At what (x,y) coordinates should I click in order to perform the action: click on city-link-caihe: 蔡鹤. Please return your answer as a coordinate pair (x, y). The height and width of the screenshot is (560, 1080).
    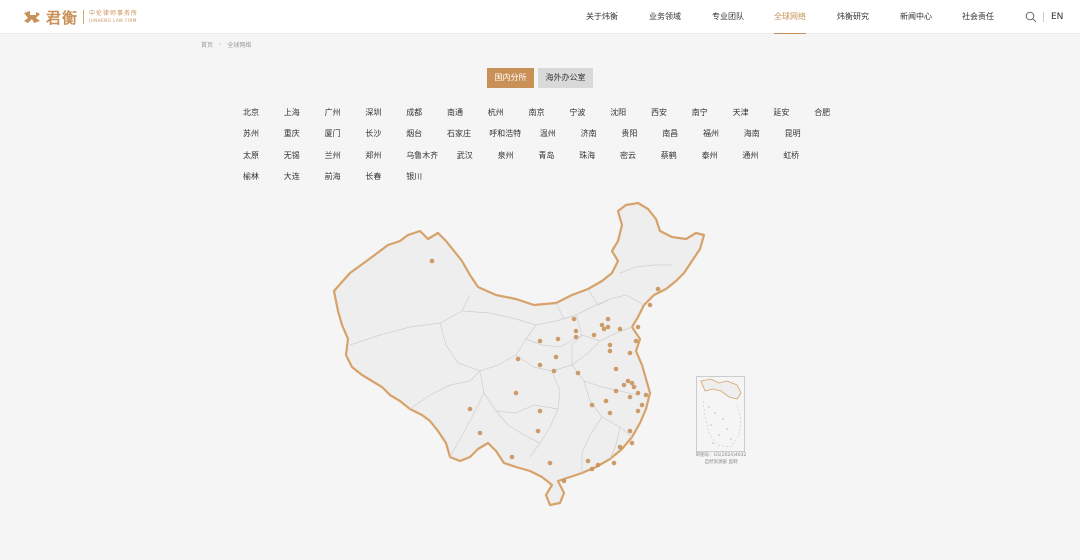
    Looking at the image, I should click on (669, 156).